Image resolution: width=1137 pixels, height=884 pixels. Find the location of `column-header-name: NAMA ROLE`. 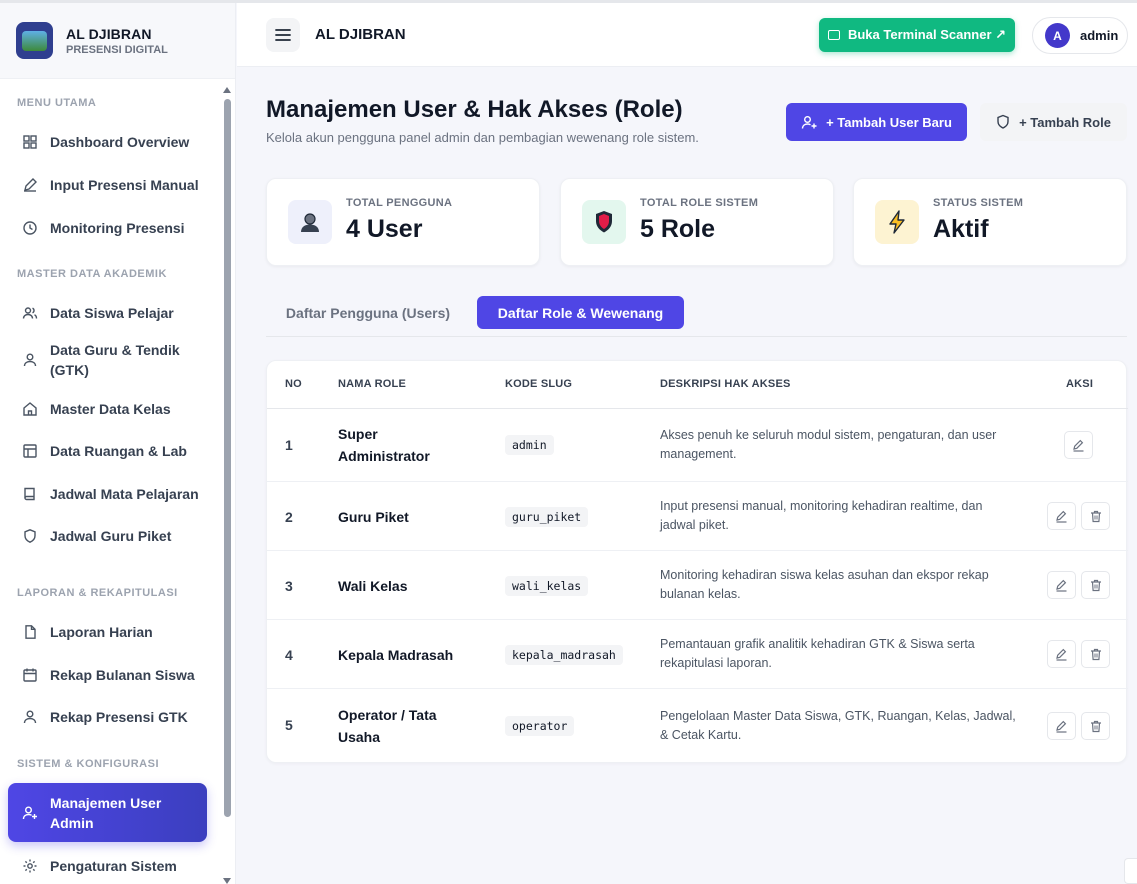

column-header-name: NAMA ROLE is located at coordinates (372, 384).